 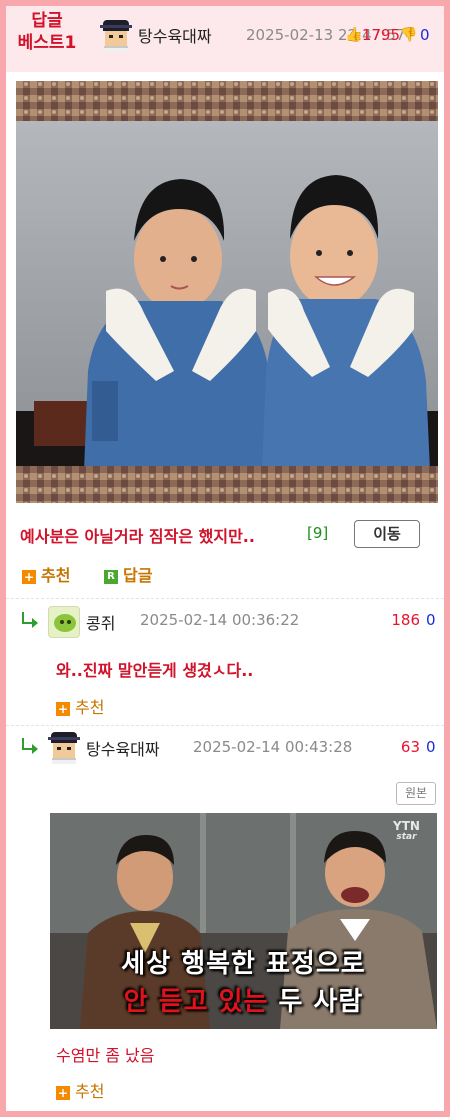 What do you see at coordinates (425, 35) in the screenshot?
I see `dislike-count: 0` at bounding box center [425, 35].